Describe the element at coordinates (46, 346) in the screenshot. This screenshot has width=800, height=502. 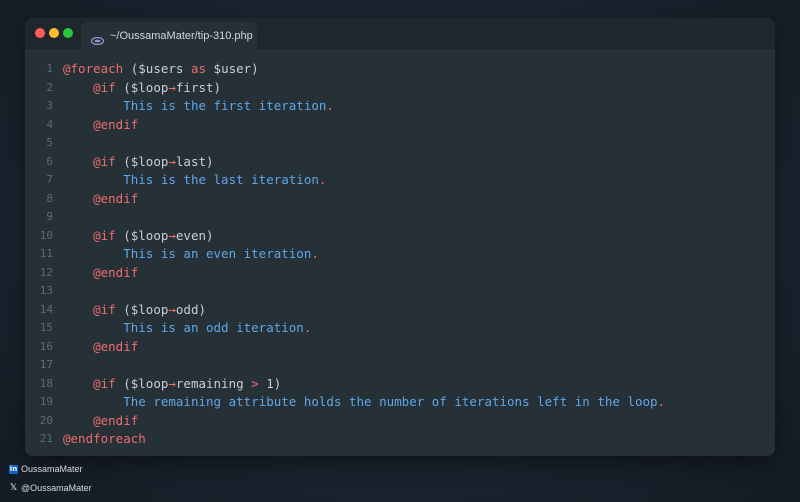
I see `line-number: 16` at that location.